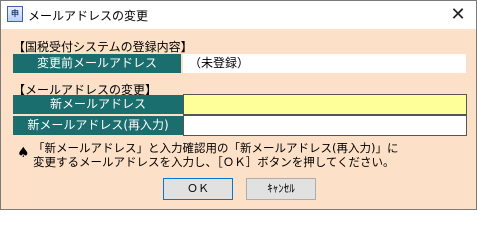 The width and height of the screenshot is (477, 240). Describe the element at coordinates (198, 189) in the screenshot. I see `ok-button: ＯＫ` at that location.